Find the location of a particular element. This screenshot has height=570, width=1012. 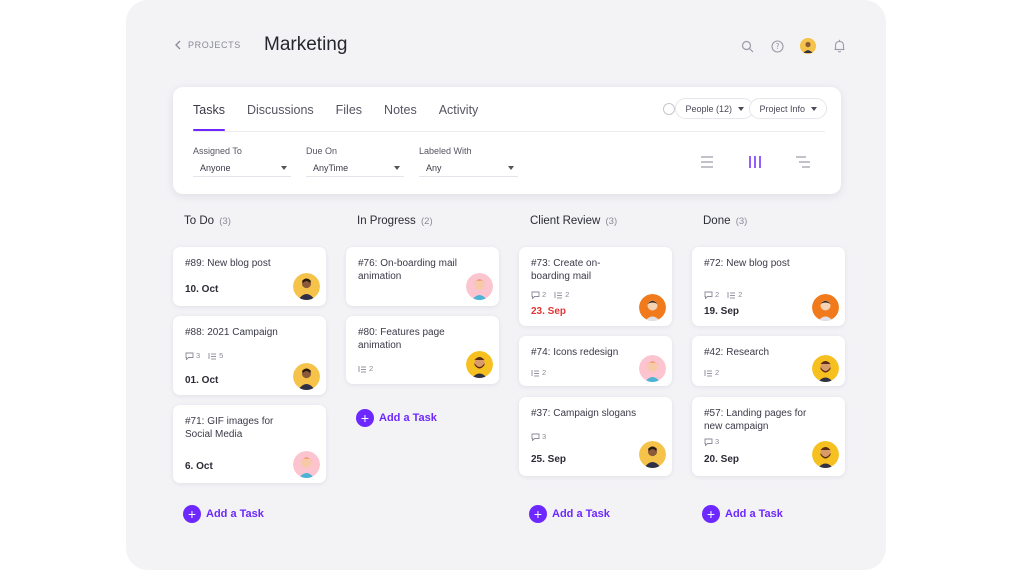

task-card: #80: Features page animation 2 is located at coordinates (422, 350).